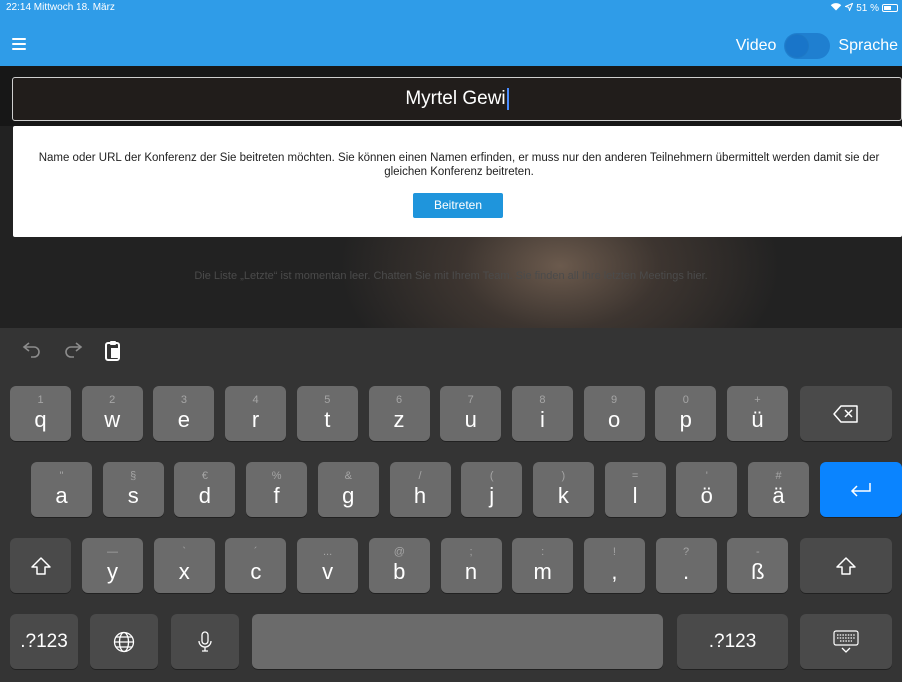  What do you see at coordinates (184, 552) in the screenshot?
I see `key-alt-label: `` at bounding box center [184, 552].